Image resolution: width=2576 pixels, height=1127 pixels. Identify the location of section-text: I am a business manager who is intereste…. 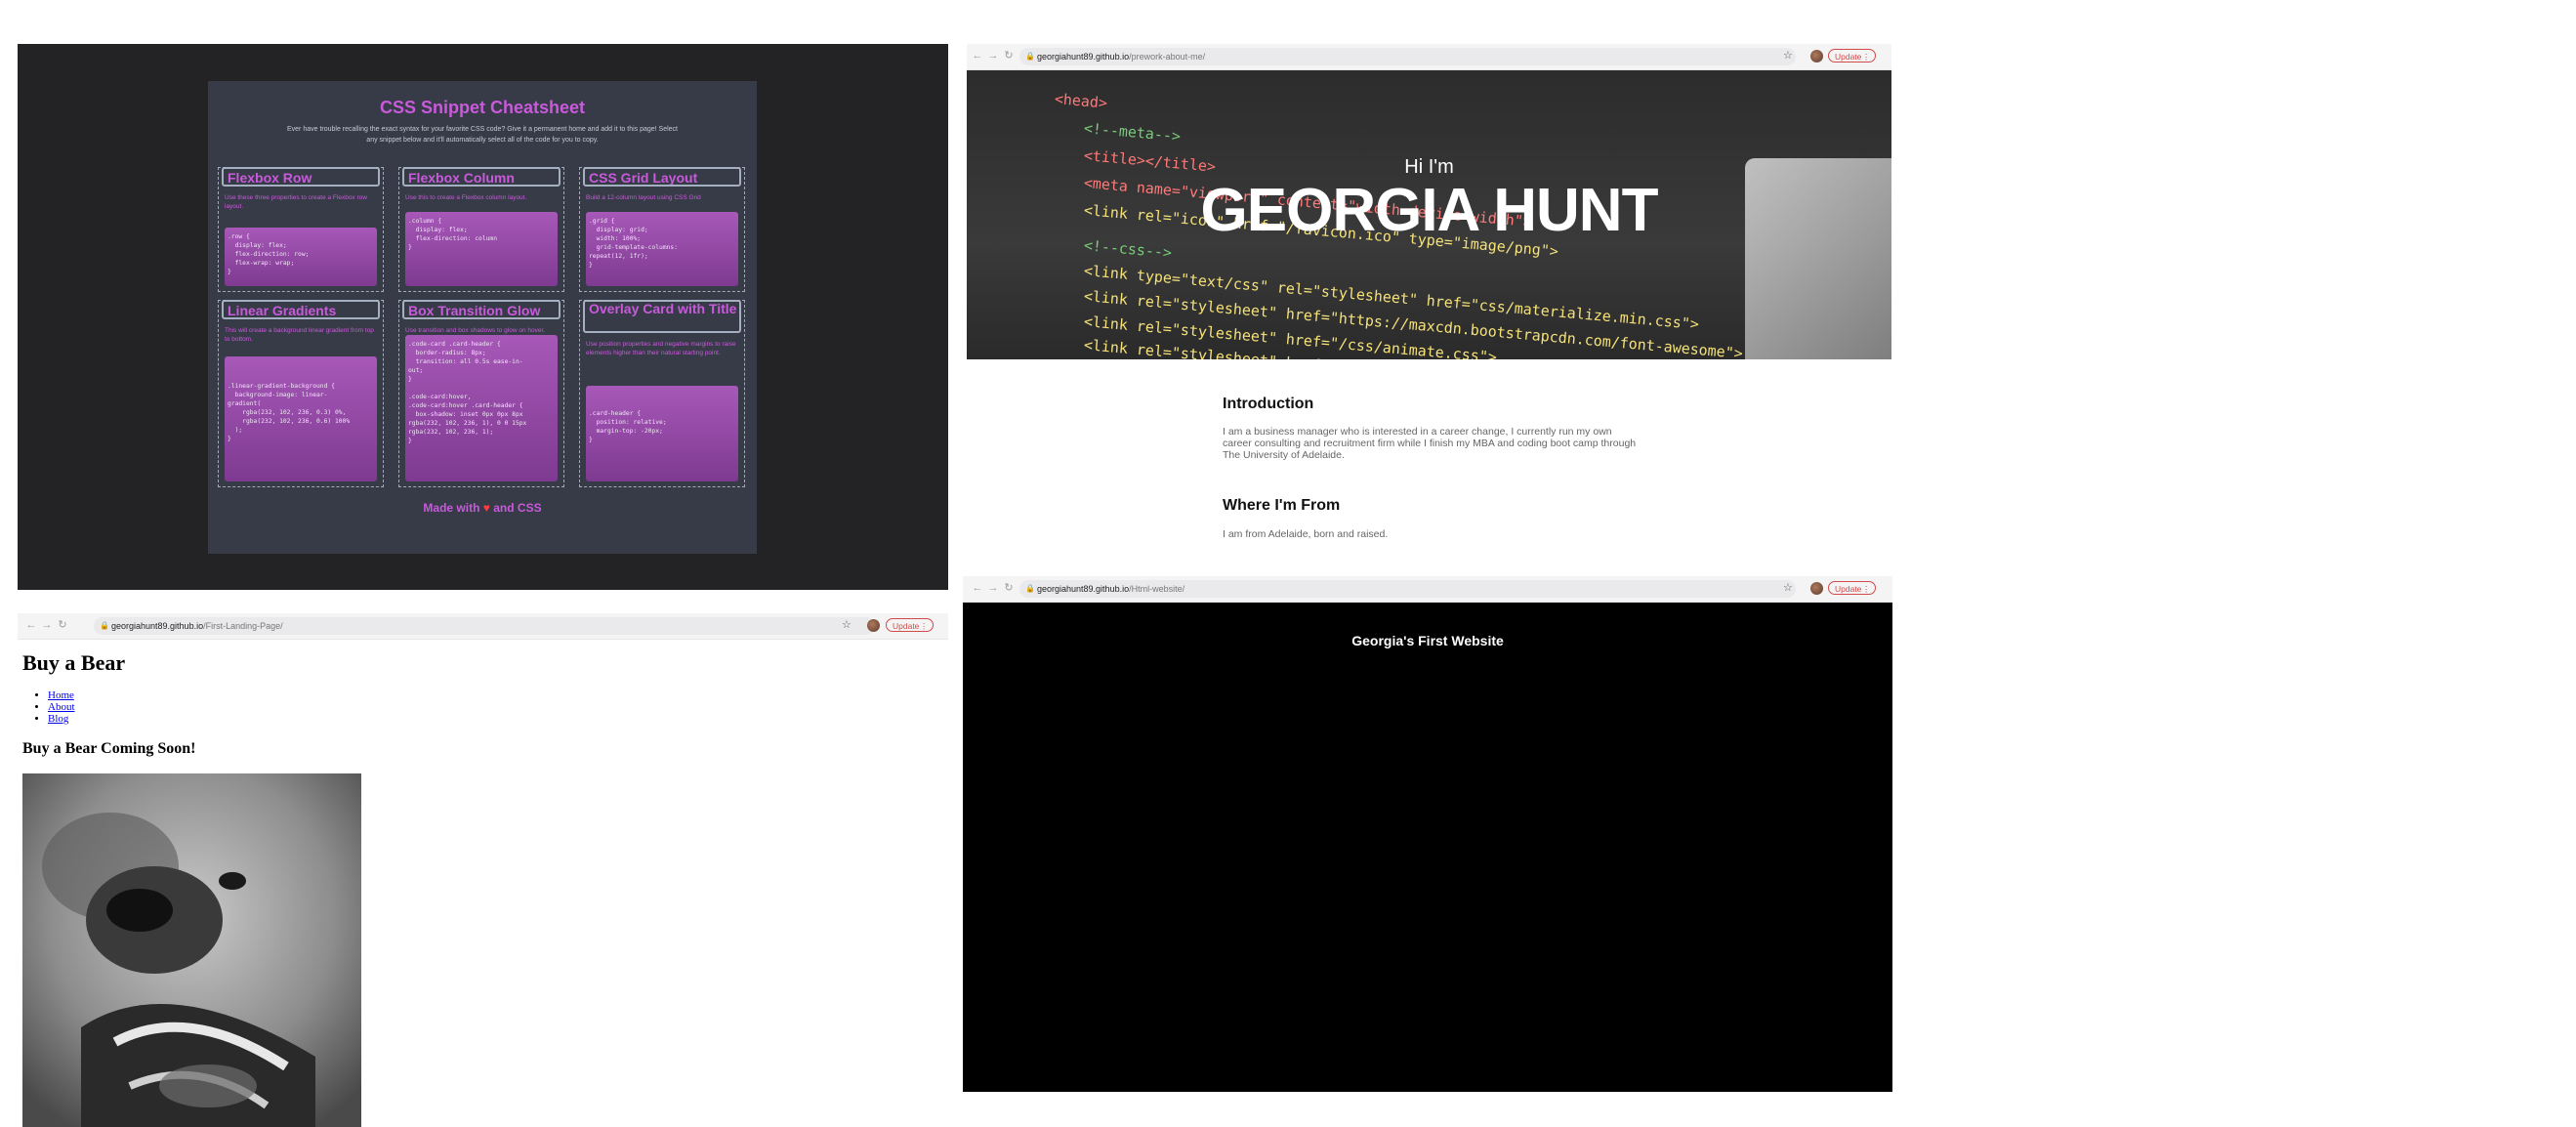
(1430, 443).